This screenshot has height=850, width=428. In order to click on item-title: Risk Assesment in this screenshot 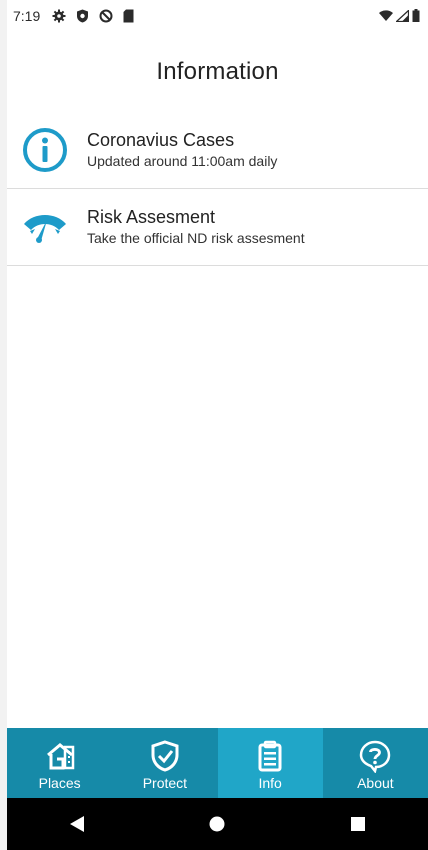, I will do `click(151, 217)`.